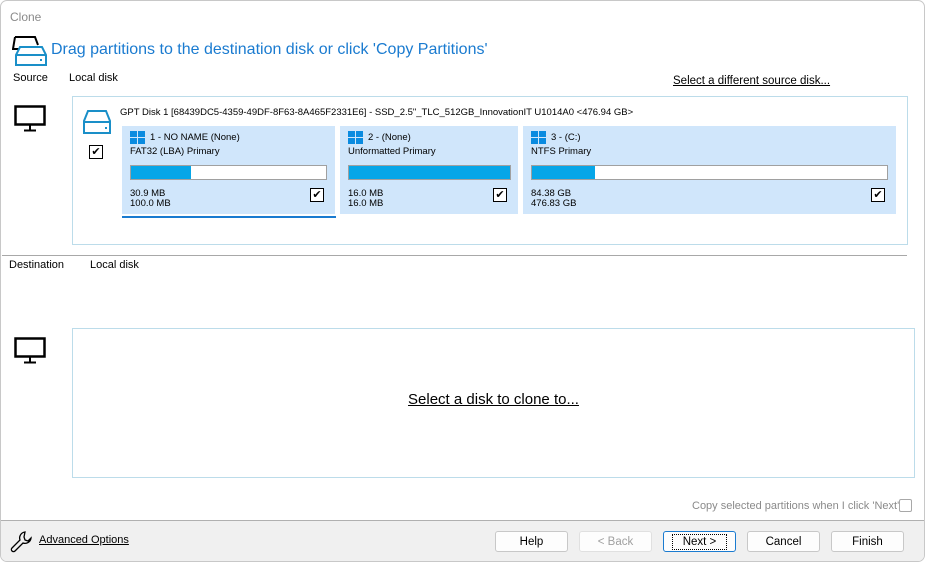  What do you see at coordinates (195, 137) in the screenshot?
I see `partition-name: 1 - NO NAME (None)` at bounding box center [195, 137].